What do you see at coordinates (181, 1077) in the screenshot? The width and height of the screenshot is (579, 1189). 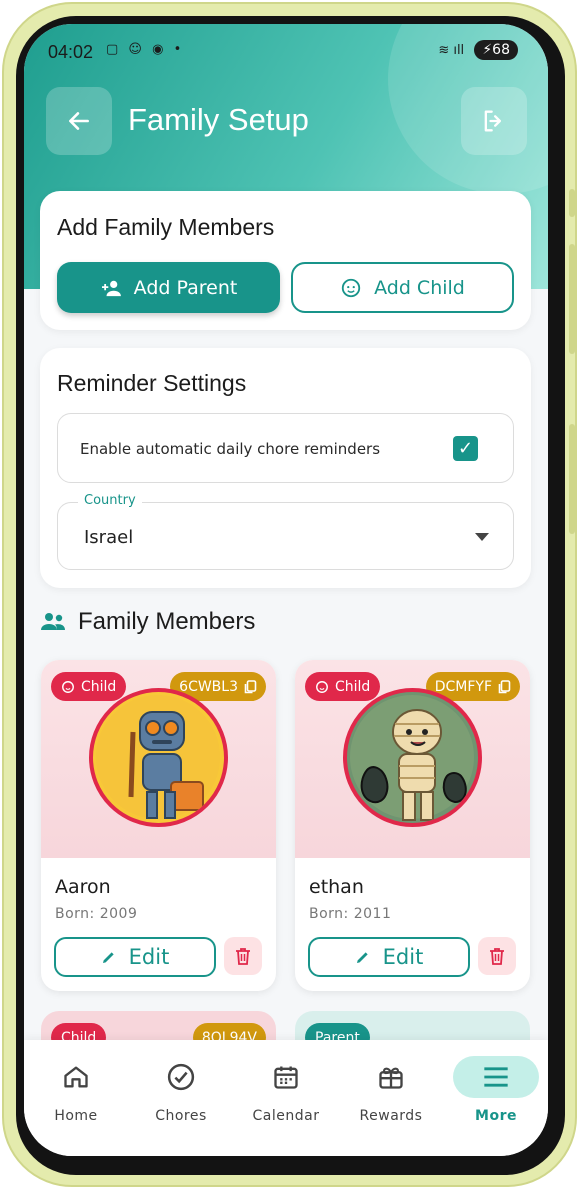 I see `check-circle-icon` at bounding box center [181, 1077].